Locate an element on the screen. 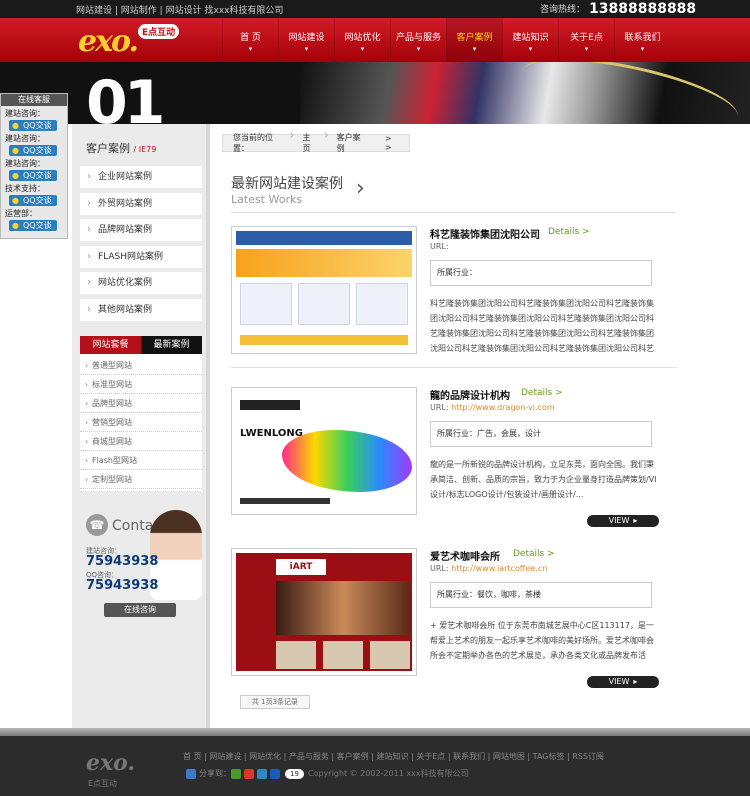  hotline: 咨询热线： 13888888888 is located at coordinates (618, 9).